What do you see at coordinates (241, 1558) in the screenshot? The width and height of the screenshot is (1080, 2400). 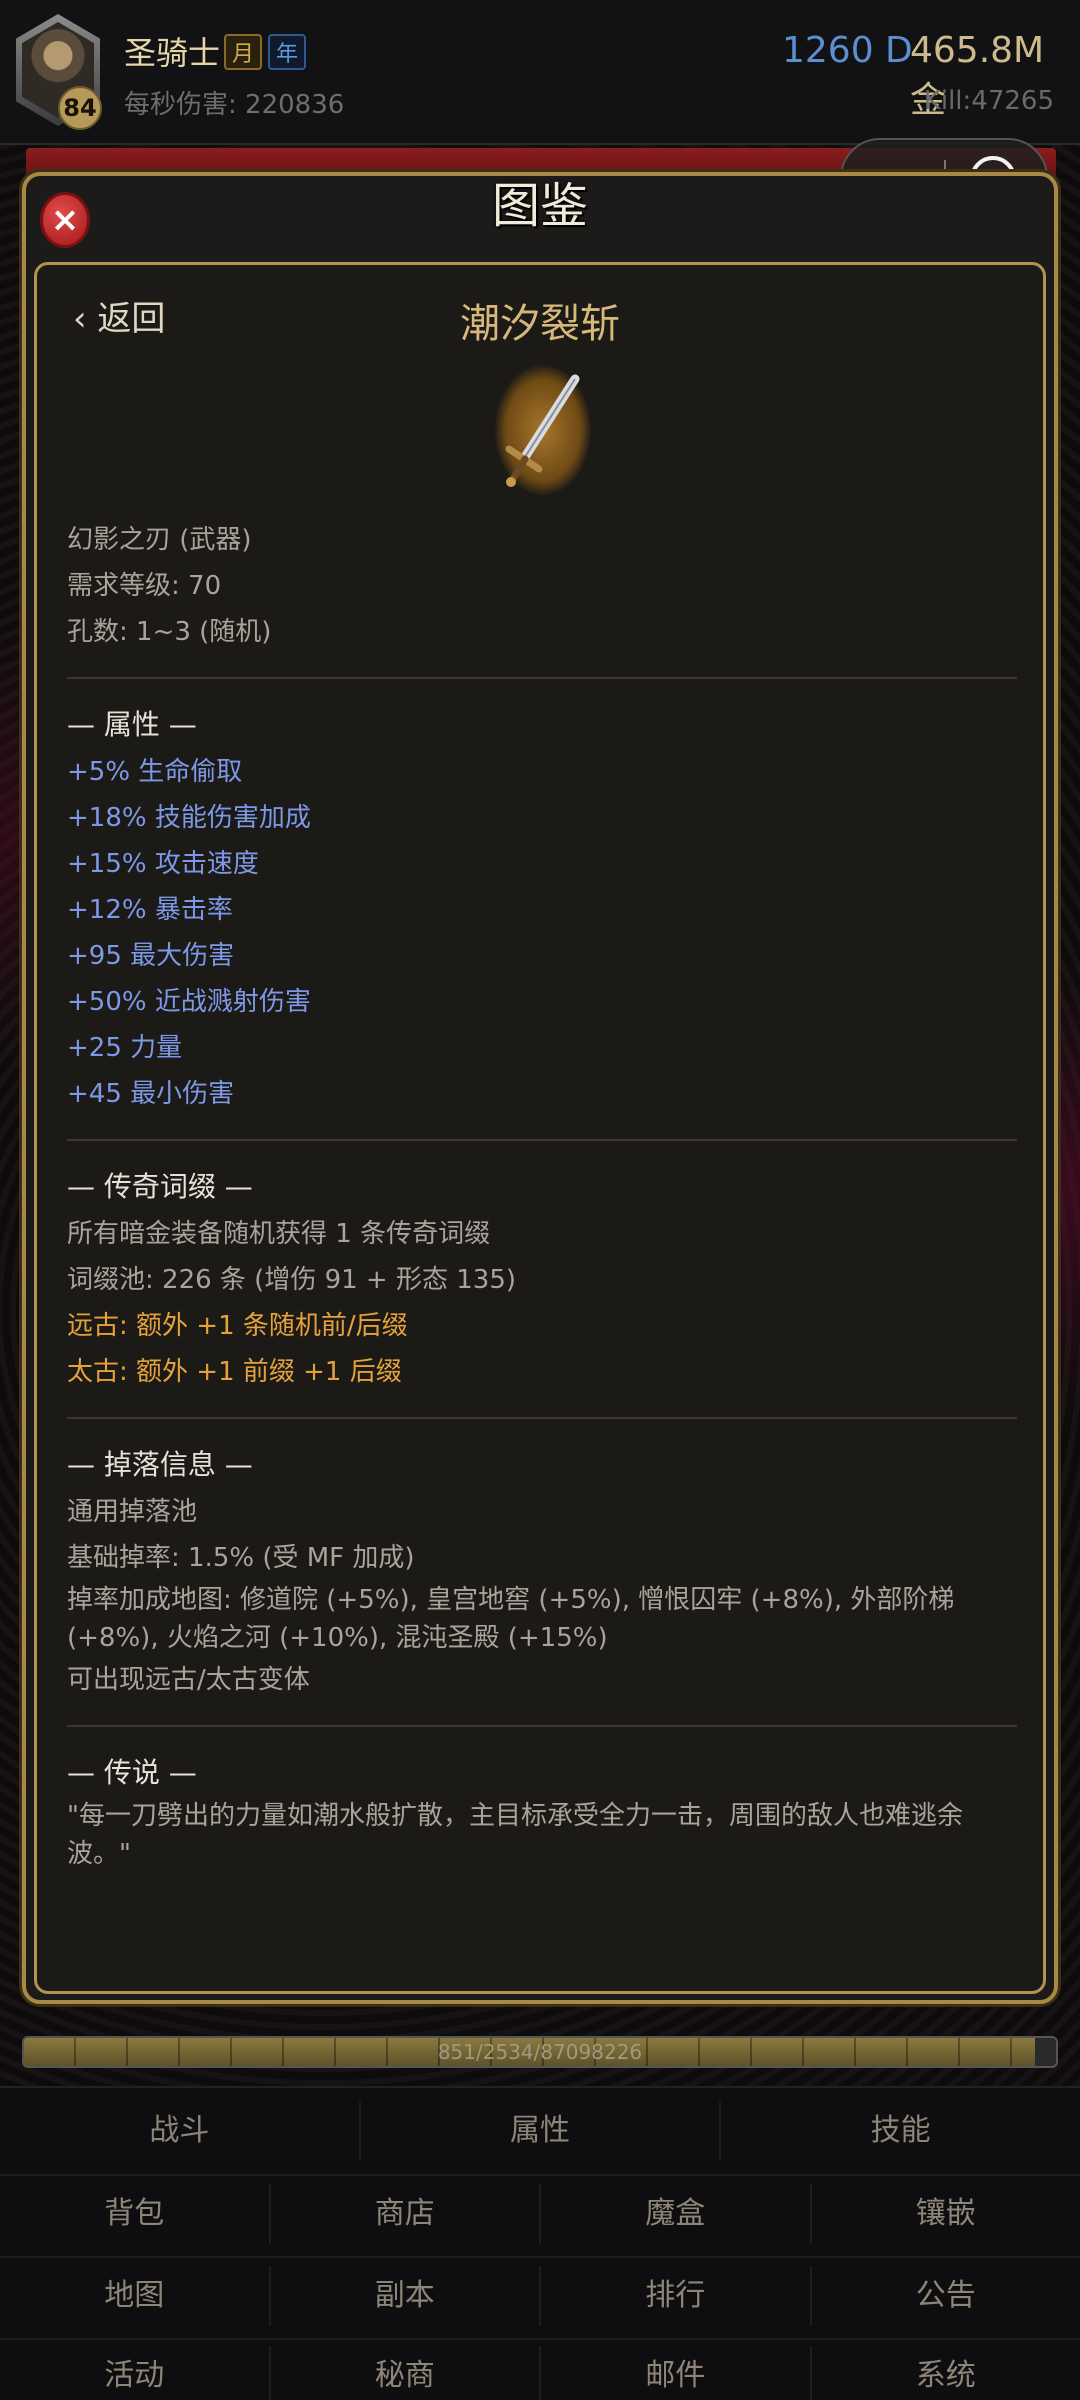 I see `drop-line: 基础掉率: 1.5% (受 MF 加成)` at bounding box center [241, 1558].